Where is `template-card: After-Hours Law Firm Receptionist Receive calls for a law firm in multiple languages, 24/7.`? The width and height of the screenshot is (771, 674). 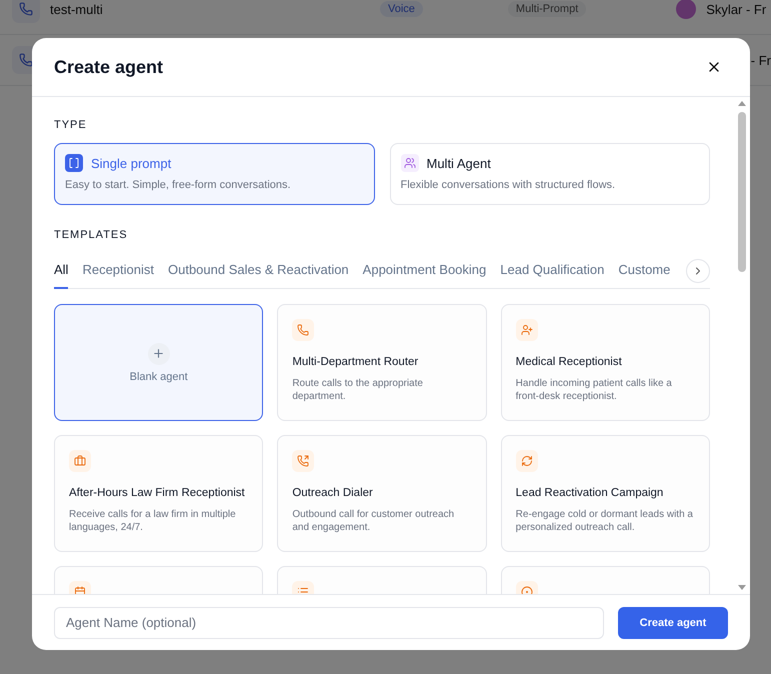 template-card: After-Hours Law Firm Receptionist Receive calls for a law firm in multiple languages, 24/7. is located at coordinates (159, 493).